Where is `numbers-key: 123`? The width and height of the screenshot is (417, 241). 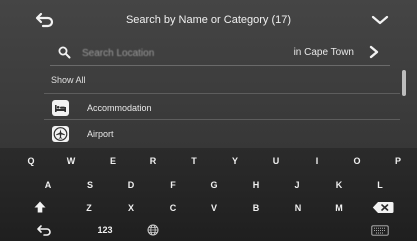 numbers-key: 123 is located at coordinates (105, 230).